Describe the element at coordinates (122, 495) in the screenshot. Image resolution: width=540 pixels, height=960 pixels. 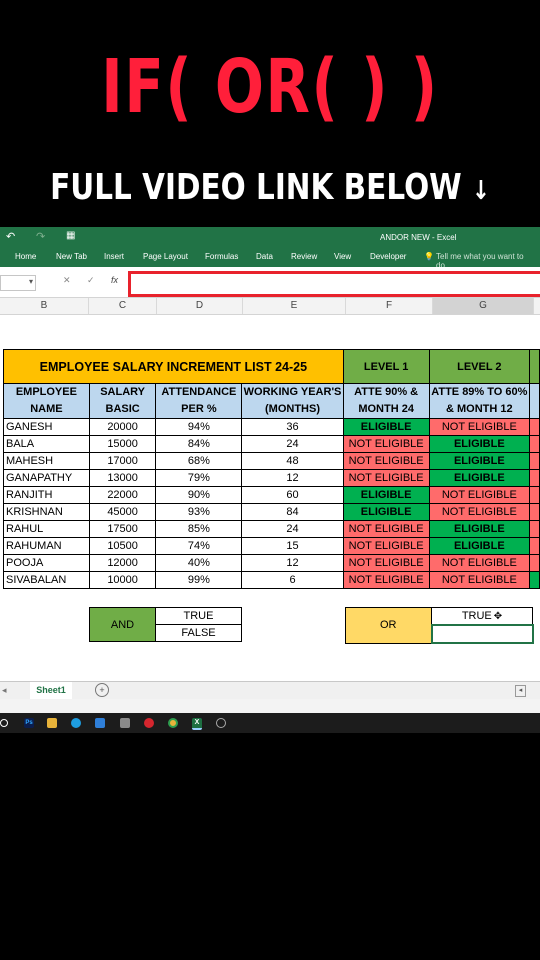
I see `salary-cell: 22000` at that location.